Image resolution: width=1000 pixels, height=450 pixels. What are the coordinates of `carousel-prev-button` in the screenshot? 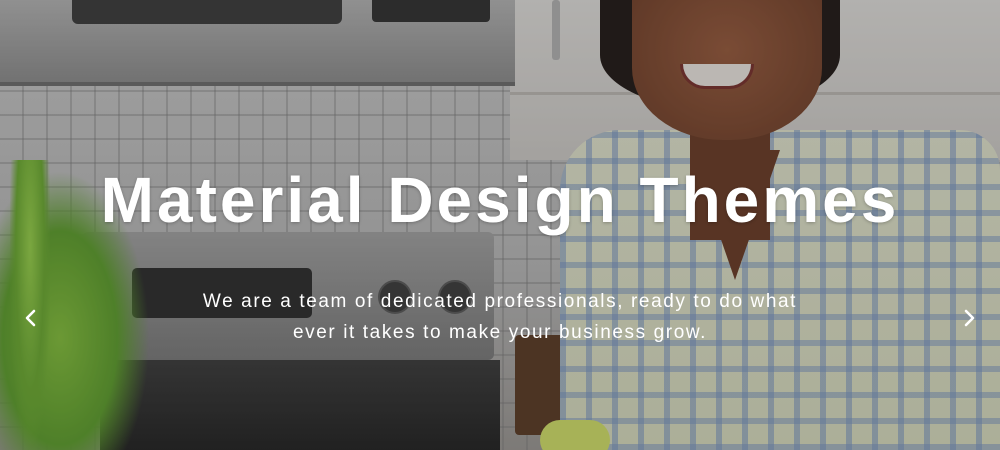 It's located at (31, 318).